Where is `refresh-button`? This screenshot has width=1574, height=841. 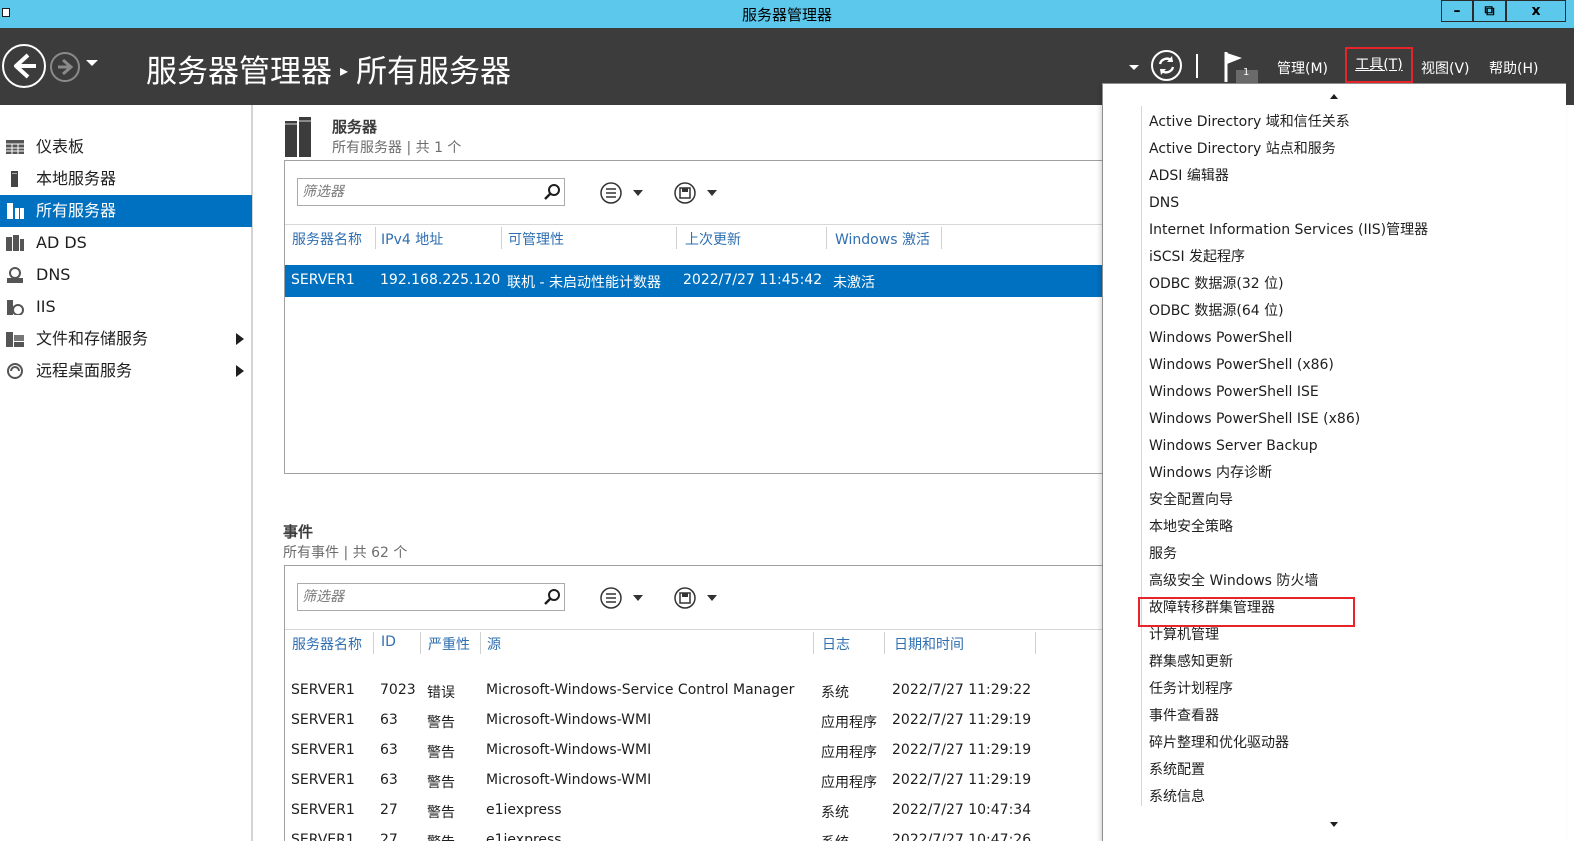
refresh-button is located at coordinates (1166, 65).